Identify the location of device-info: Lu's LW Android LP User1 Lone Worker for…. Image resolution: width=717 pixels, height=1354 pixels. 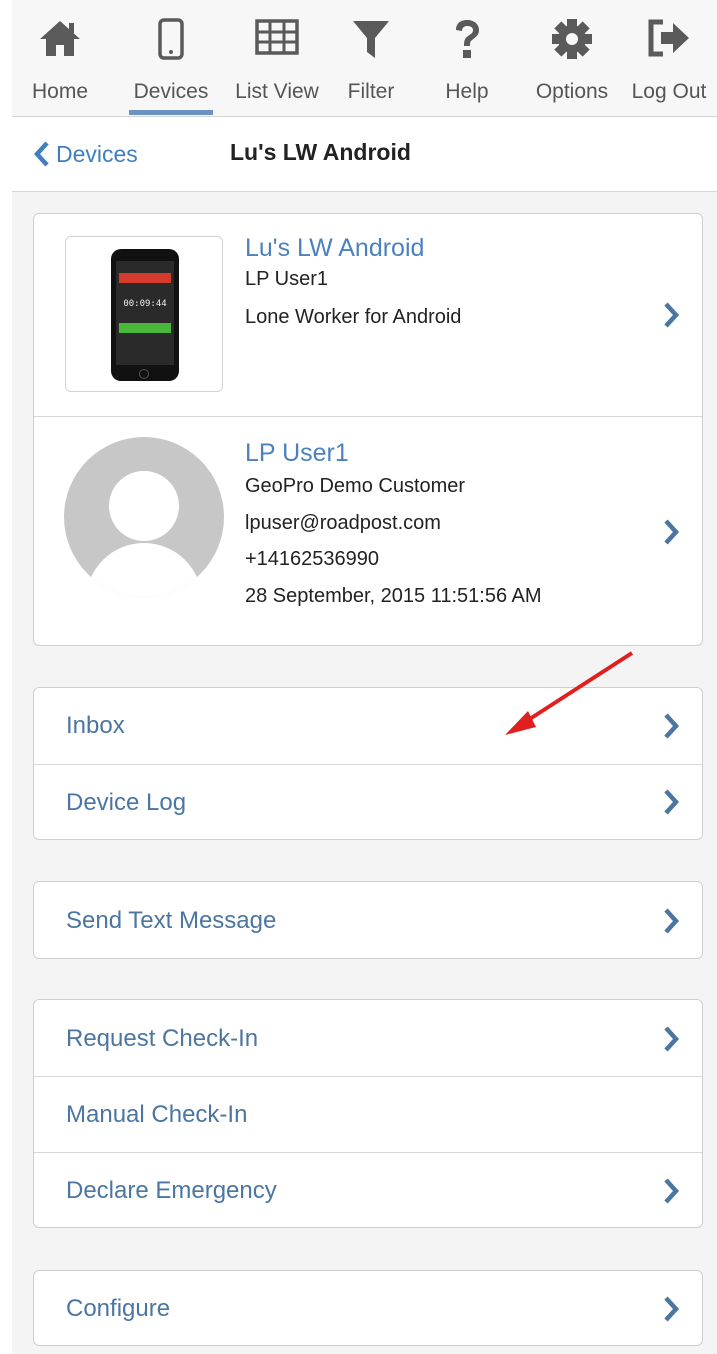
(353, 286).